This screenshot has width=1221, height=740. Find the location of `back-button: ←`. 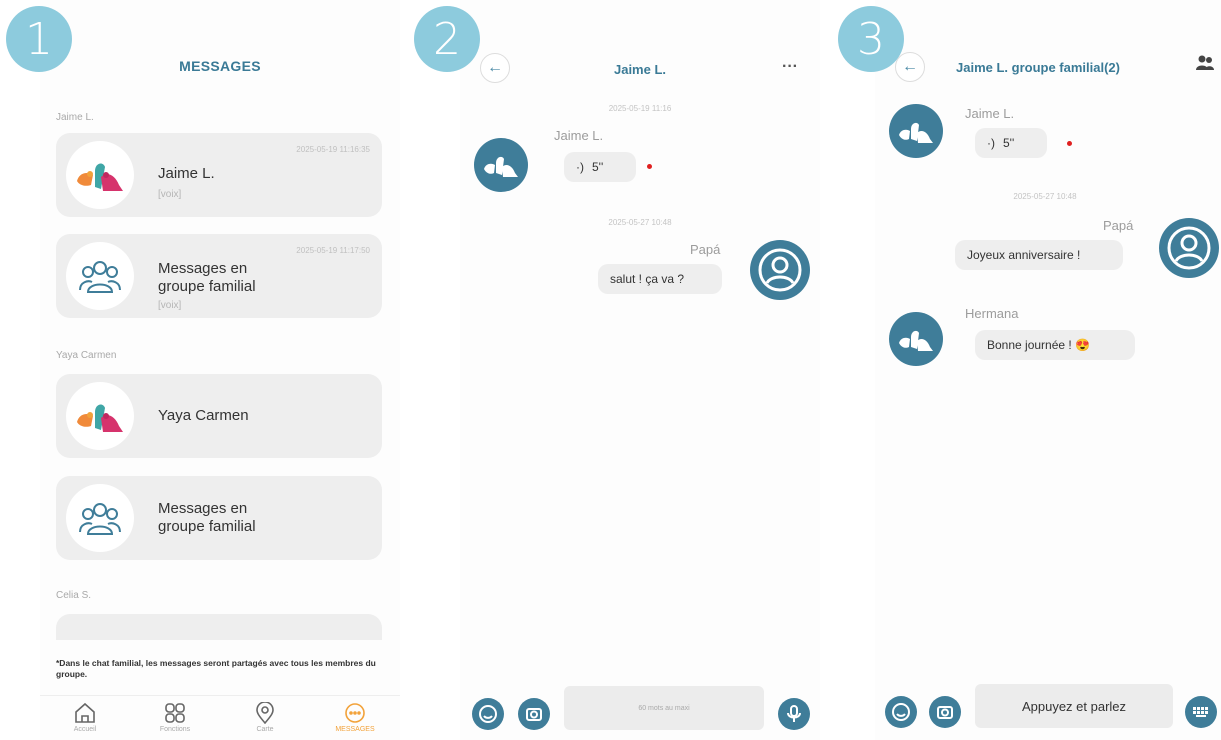

back-button: ← is located at coordinates (910, 67).